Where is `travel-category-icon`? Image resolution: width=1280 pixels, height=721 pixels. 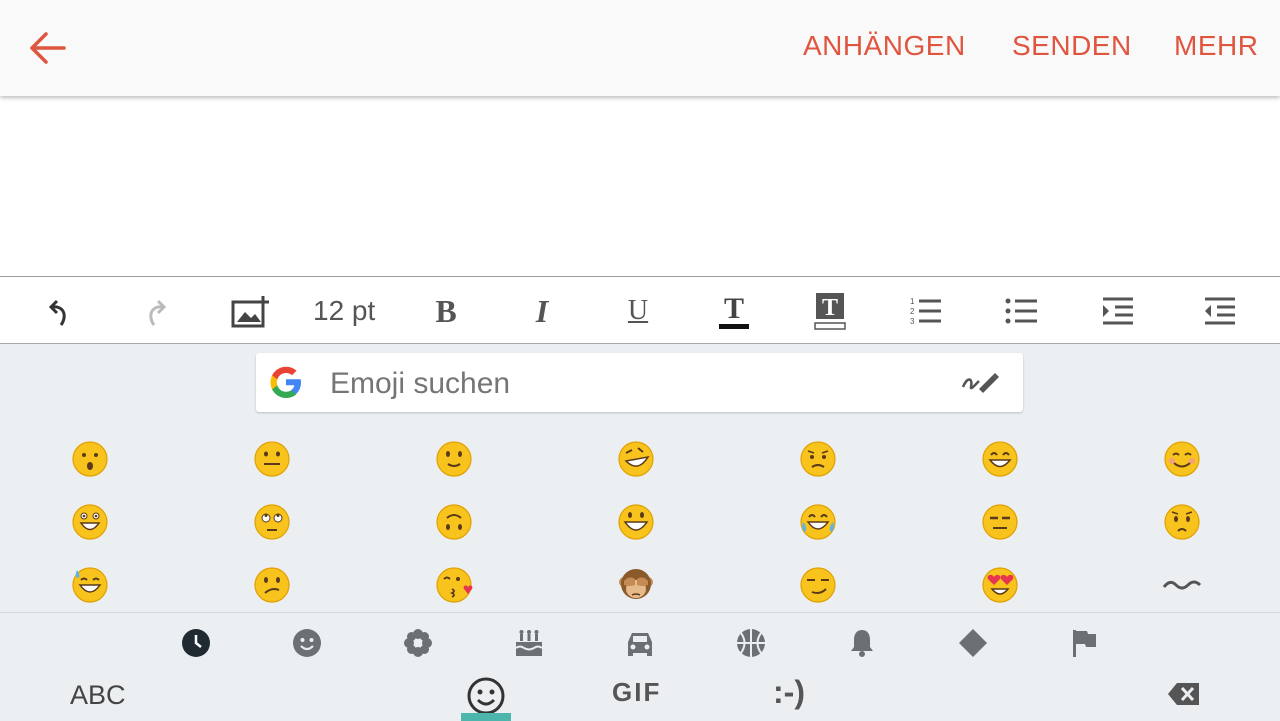 travel-category-icon is located at coordinates (640, 643).